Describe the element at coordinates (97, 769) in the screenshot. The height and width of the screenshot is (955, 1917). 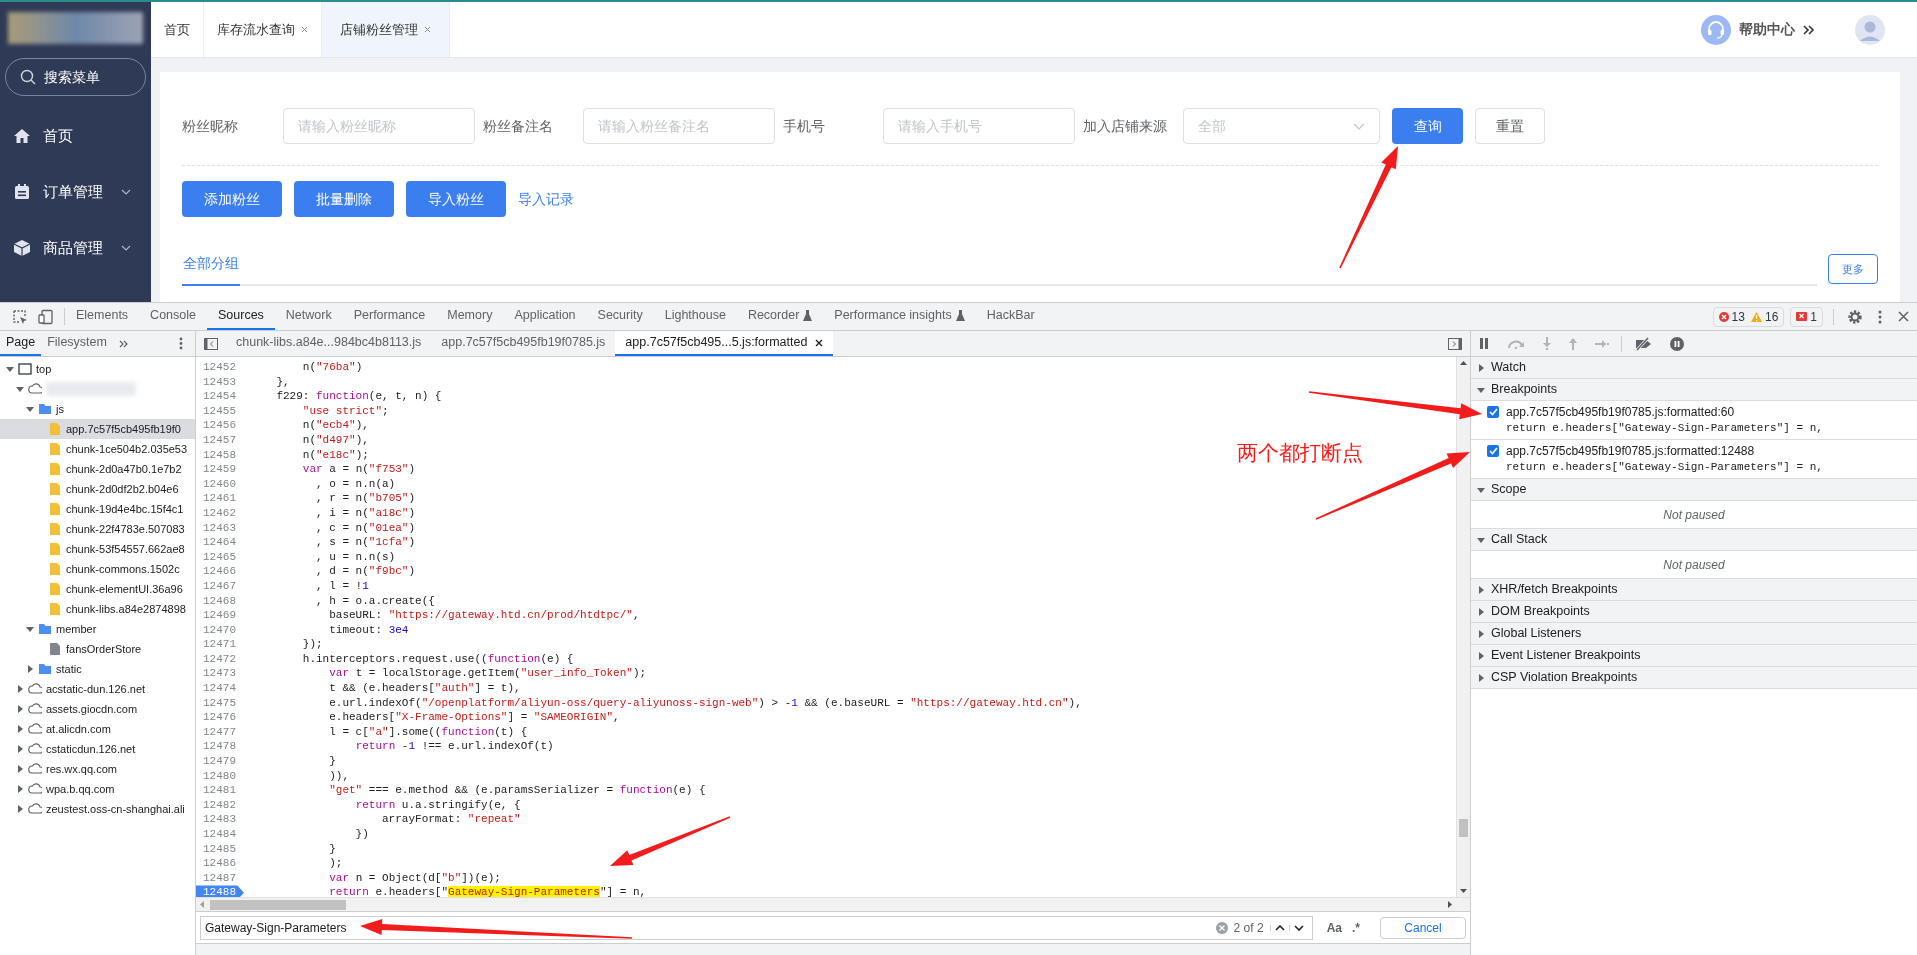
I see `tree-item: res.wx.qq.com` at that location.